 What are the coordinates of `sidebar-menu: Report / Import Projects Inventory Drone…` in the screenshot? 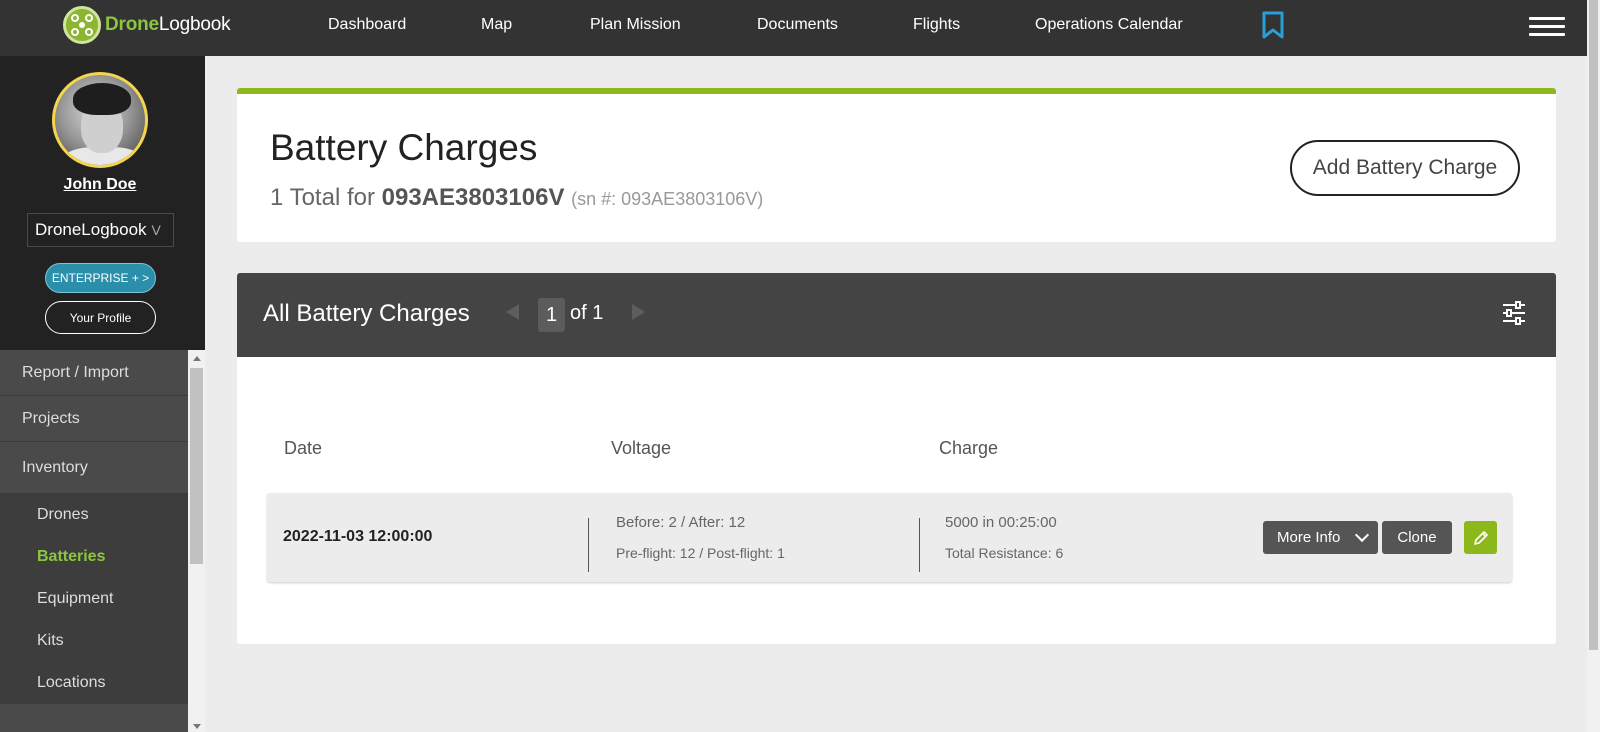 It's located at (94, 541).